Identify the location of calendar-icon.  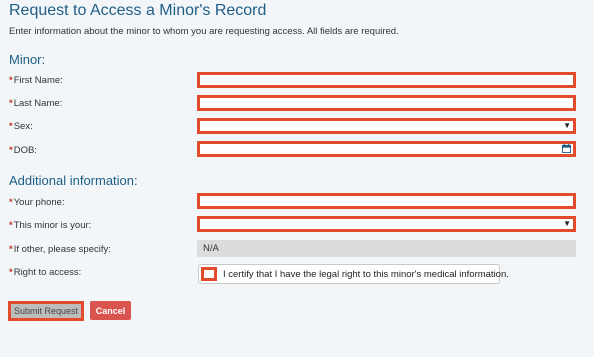
(566, 148).